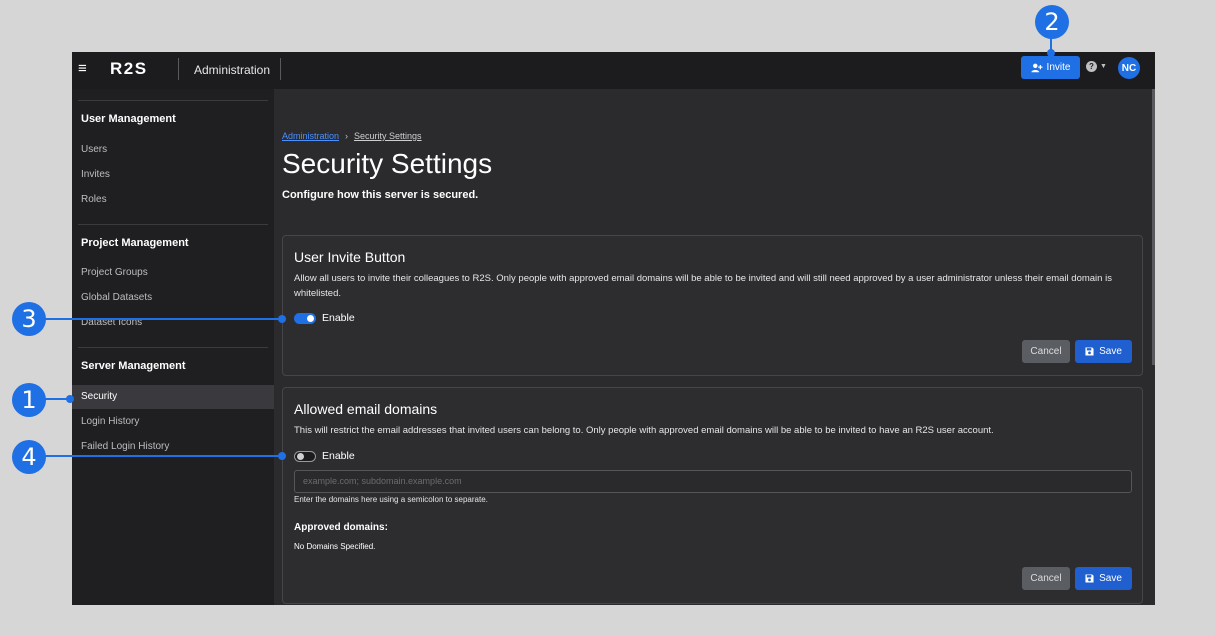  What do you see at coordinates (310, 136) in the screenshot?
I see `breadcrumb-link-administration: Administration` at bounding box center [310, 136].